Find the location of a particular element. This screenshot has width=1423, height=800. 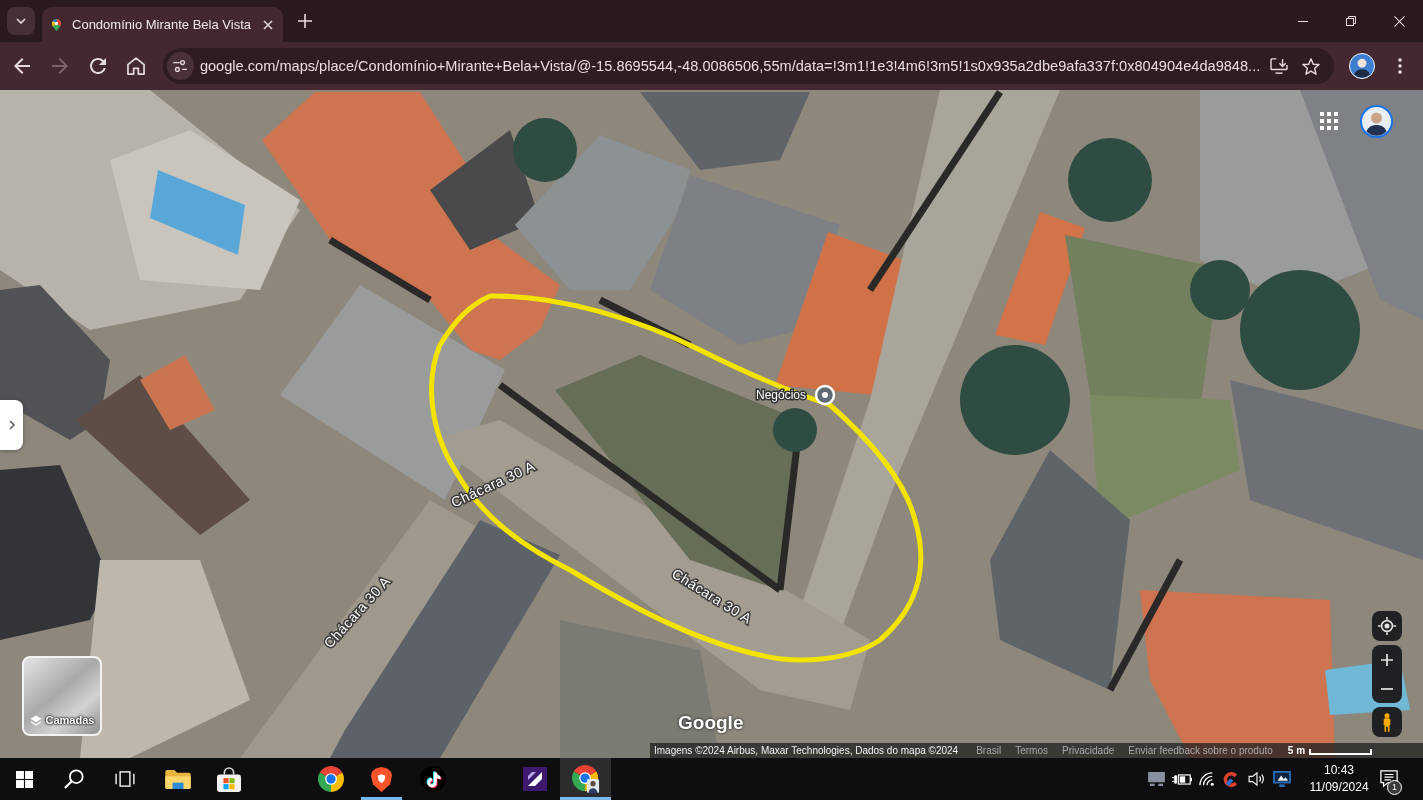

windows-logo-icon is located at coordinates (24, 779).